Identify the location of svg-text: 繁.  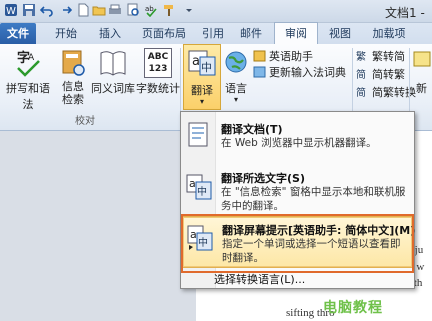
(361, 56).